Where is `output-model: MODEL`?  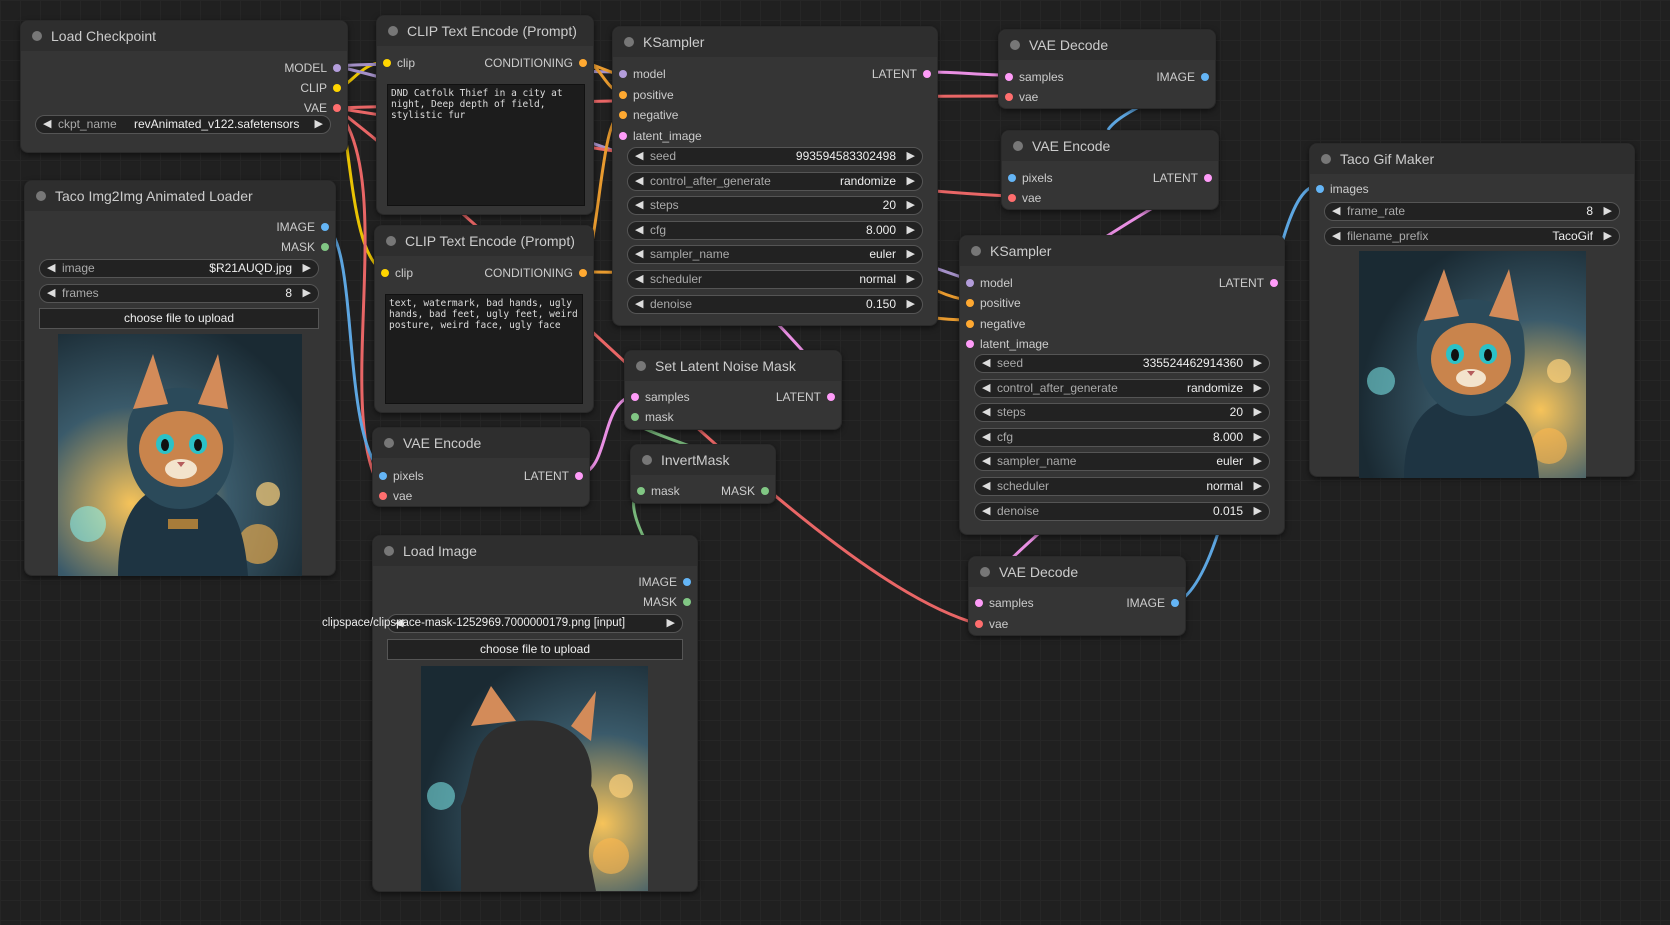
output-model: MODEL is located at coordinates (313, 68).